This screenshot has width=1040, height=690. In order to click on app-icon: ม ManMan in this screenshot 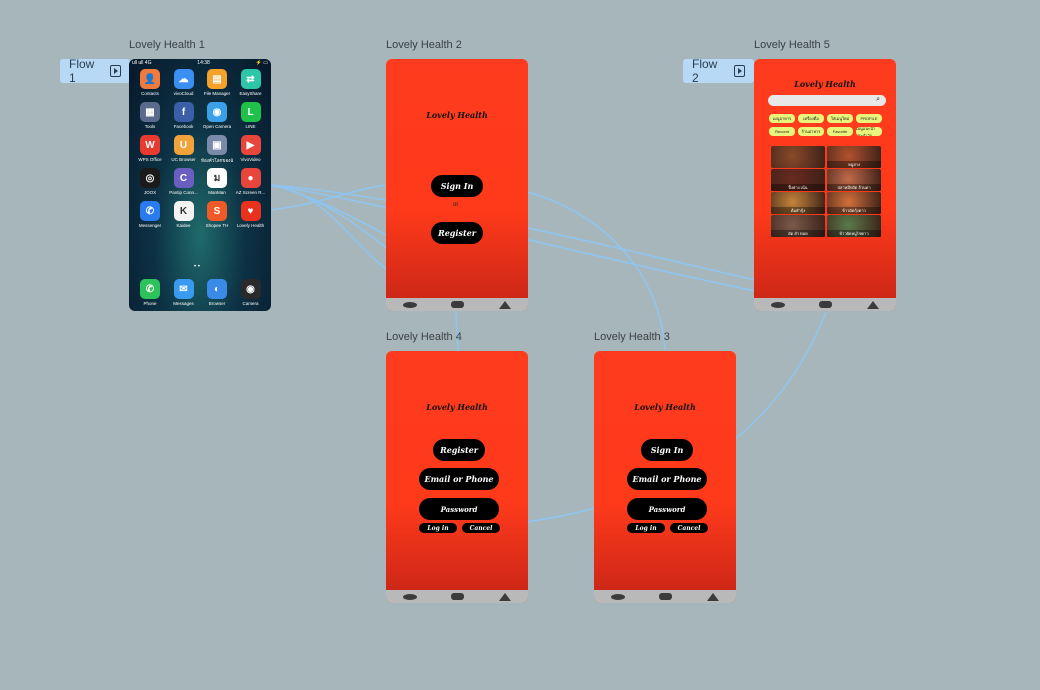, I will do `click(217, 181)`.